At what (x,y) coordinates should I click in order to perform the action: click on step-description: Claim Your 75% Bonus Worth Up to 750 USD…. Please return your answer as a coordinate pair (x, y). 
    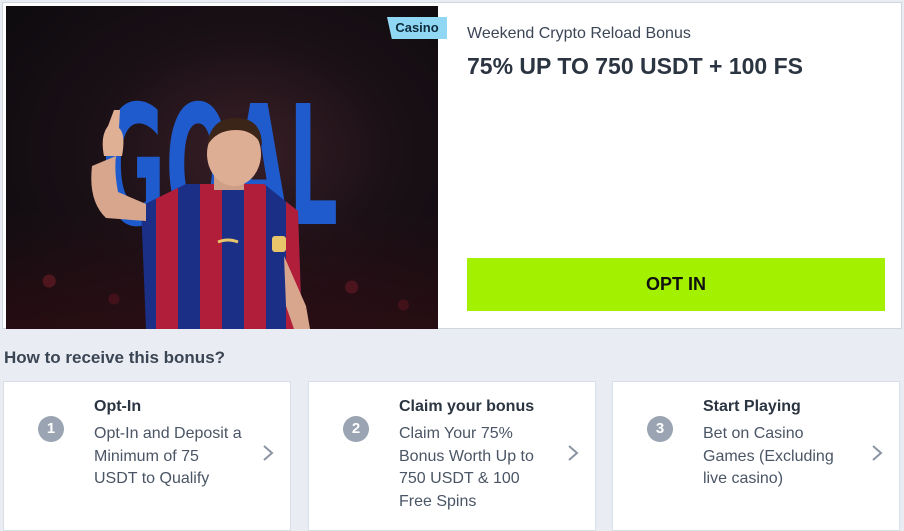
    Looking at the image, I should click on (466, 467).